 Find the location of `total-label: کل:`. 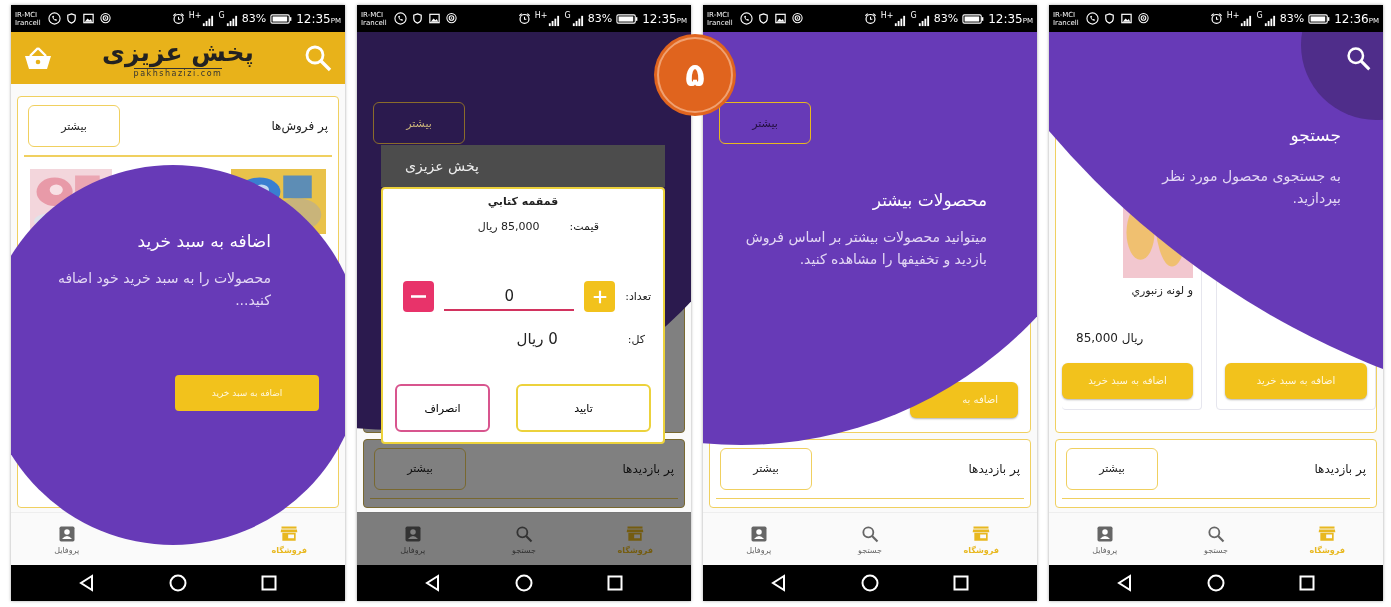

total-label: کل: is located at coordinates (636, 339).